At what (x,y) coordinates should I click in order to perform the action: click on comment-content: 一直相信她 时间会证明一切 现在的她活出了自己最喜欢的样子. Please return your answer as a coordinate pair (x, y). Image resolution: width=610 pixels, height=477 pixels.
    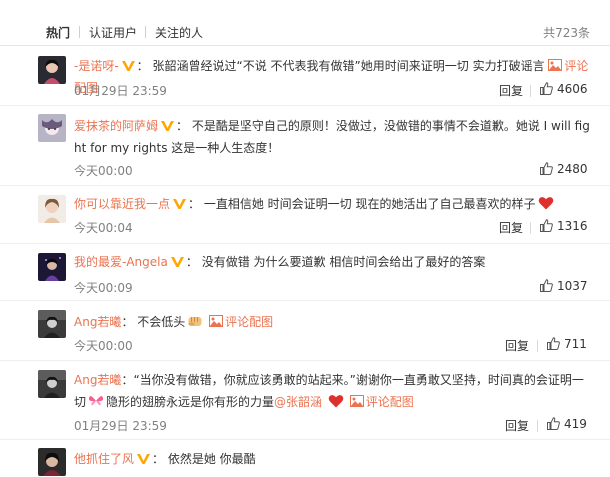
    Looking at the image, I should click on (369, 204).